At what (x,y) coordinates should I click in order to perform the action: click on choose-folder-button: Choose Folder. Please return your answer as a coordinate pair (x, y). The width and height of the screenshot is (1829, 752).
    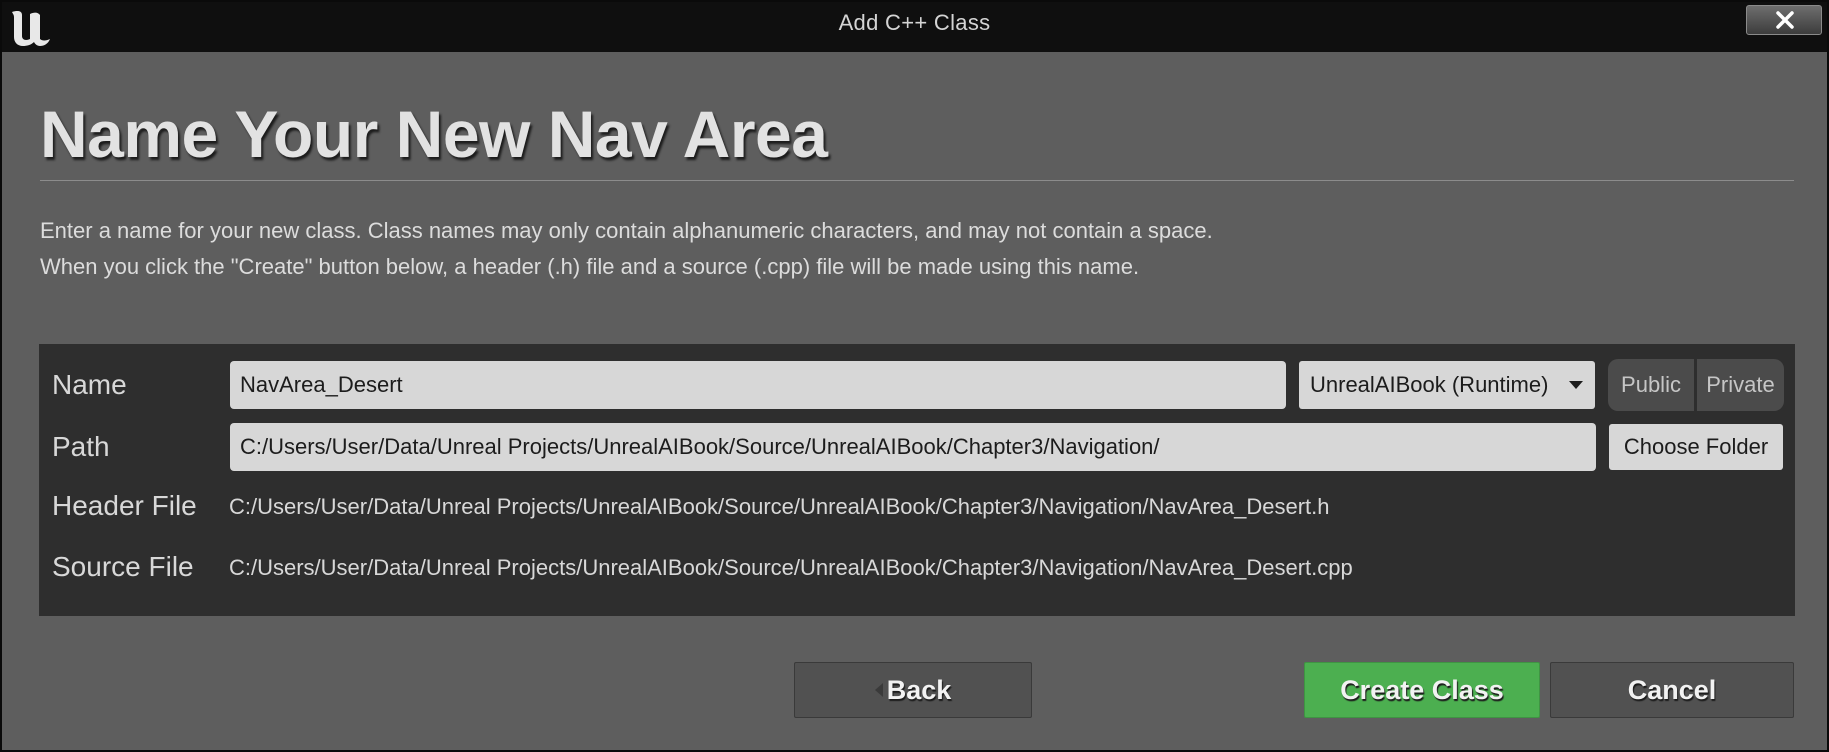
    Looking at the image, I should click on (1696, 447).